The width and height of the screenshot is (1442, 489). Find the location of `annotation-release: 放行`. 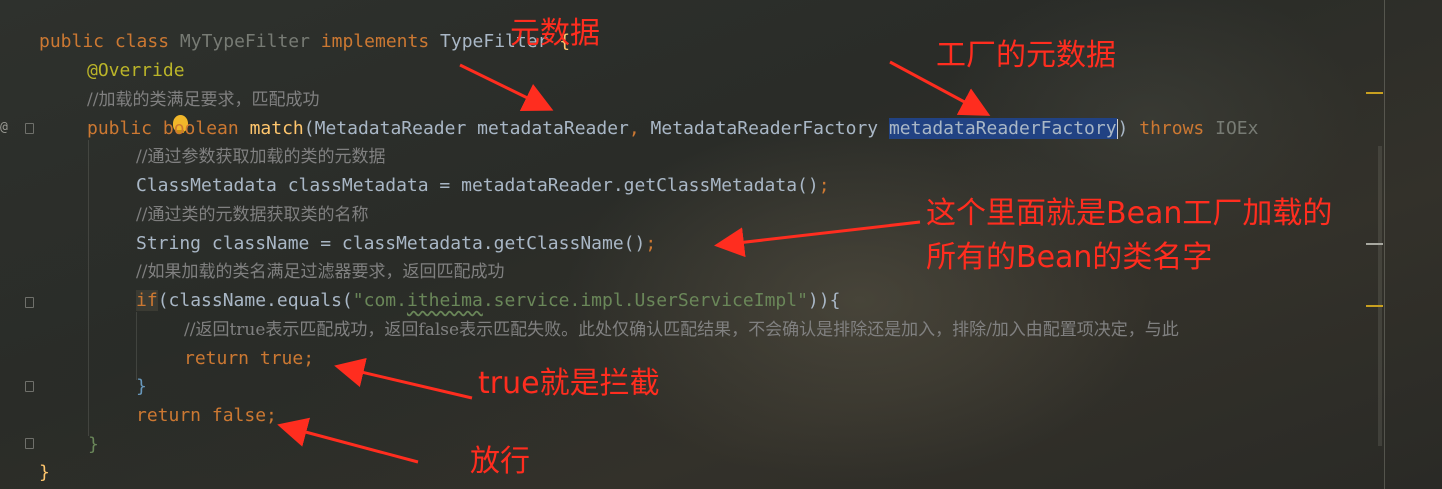

annotation-release: 放行 is located at coordinates (500, 461).